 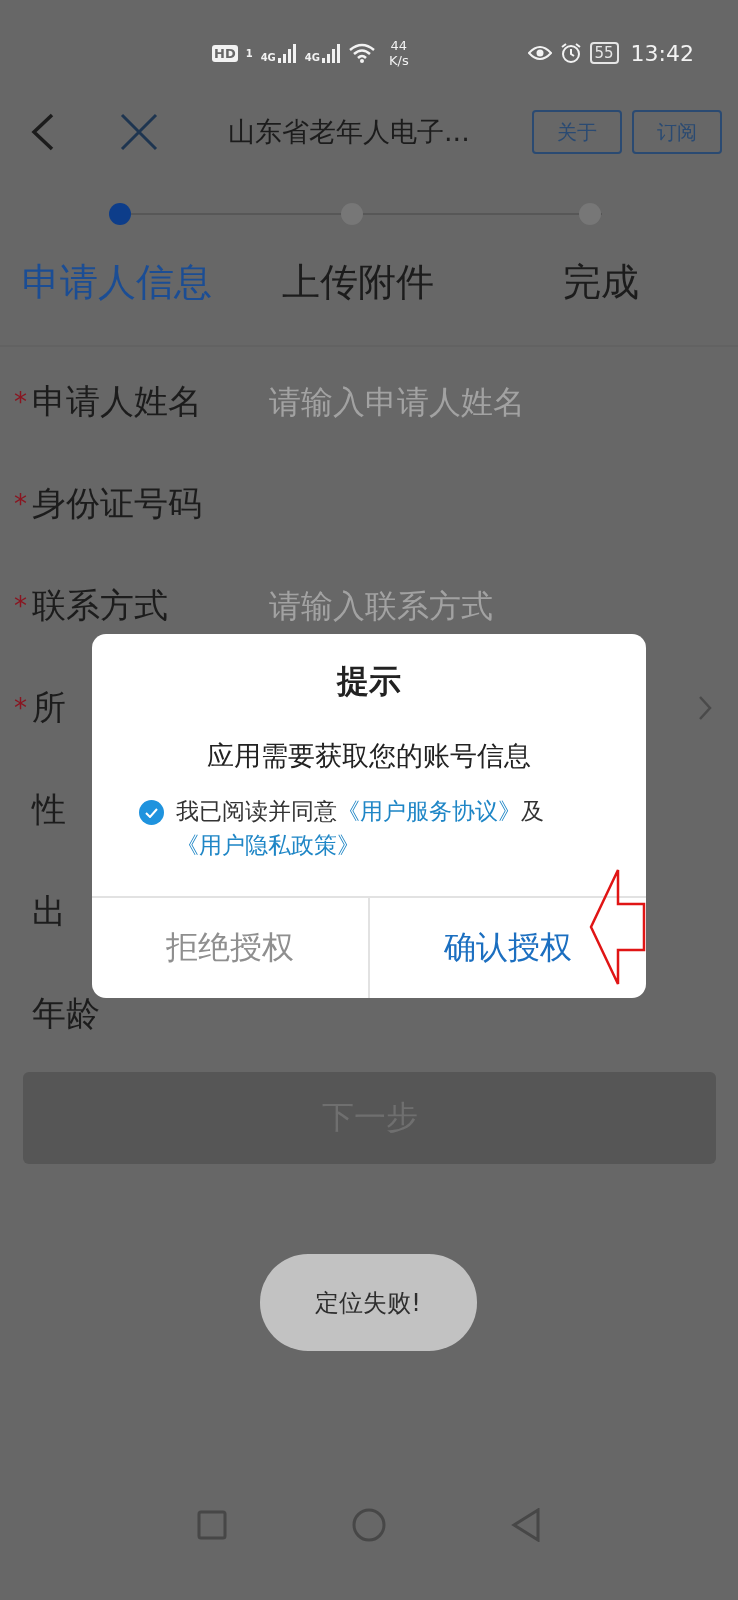 I want to click on hd-badge: HD, so click(x=225, y=53).